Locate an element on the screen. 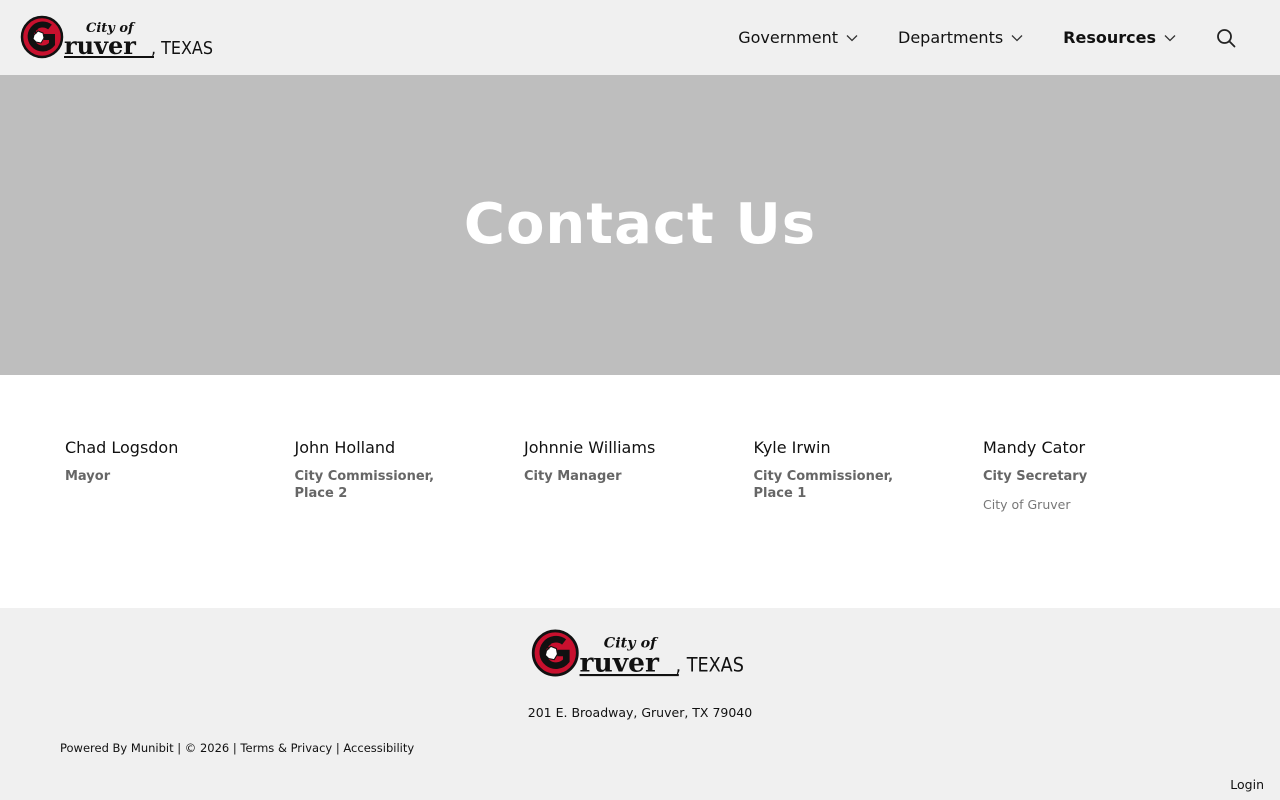 This screenshot has height=800, width=1280. contact-card: Chad Logsdon Mayor is located at coordinates (180, 475).